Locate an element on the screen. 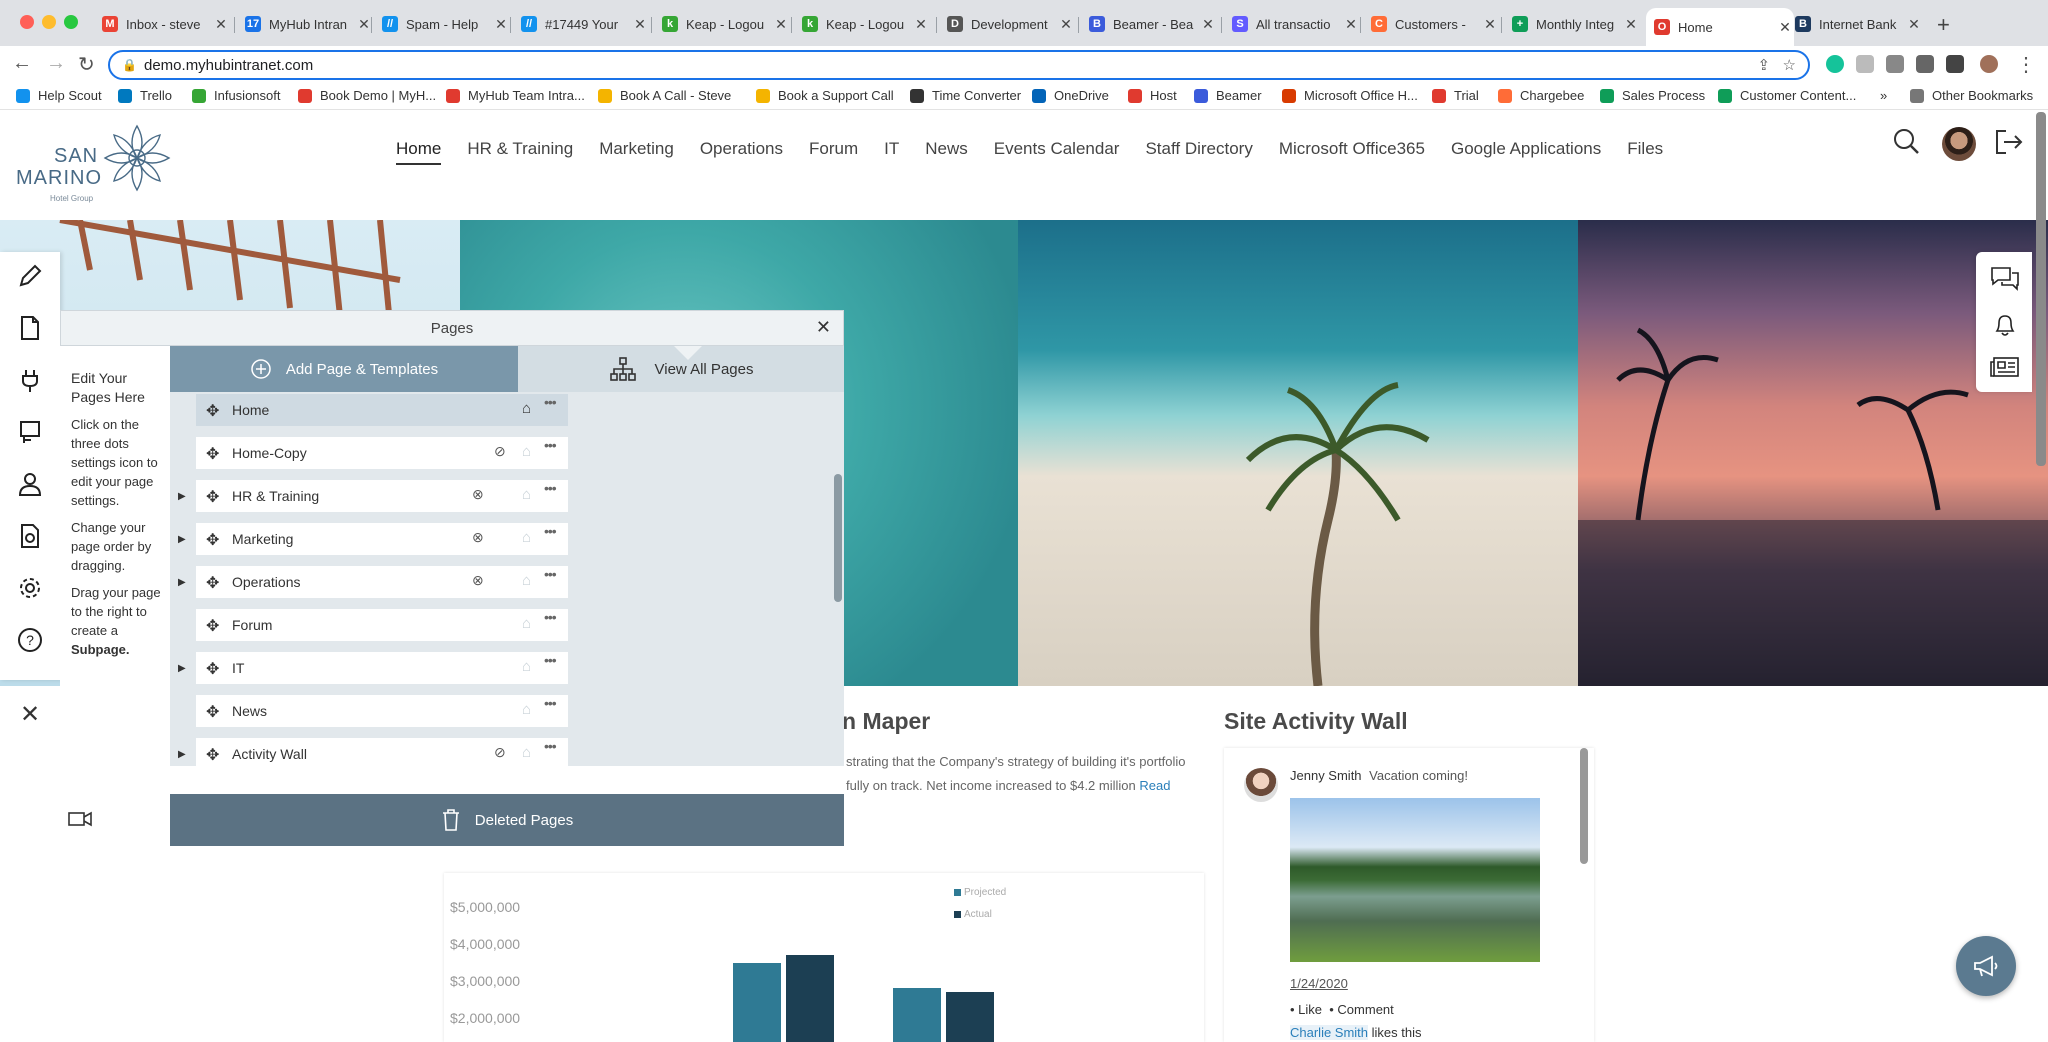 This screenshot has height=1042, width=2048. search-icon is located at coordinates (1906, 141).